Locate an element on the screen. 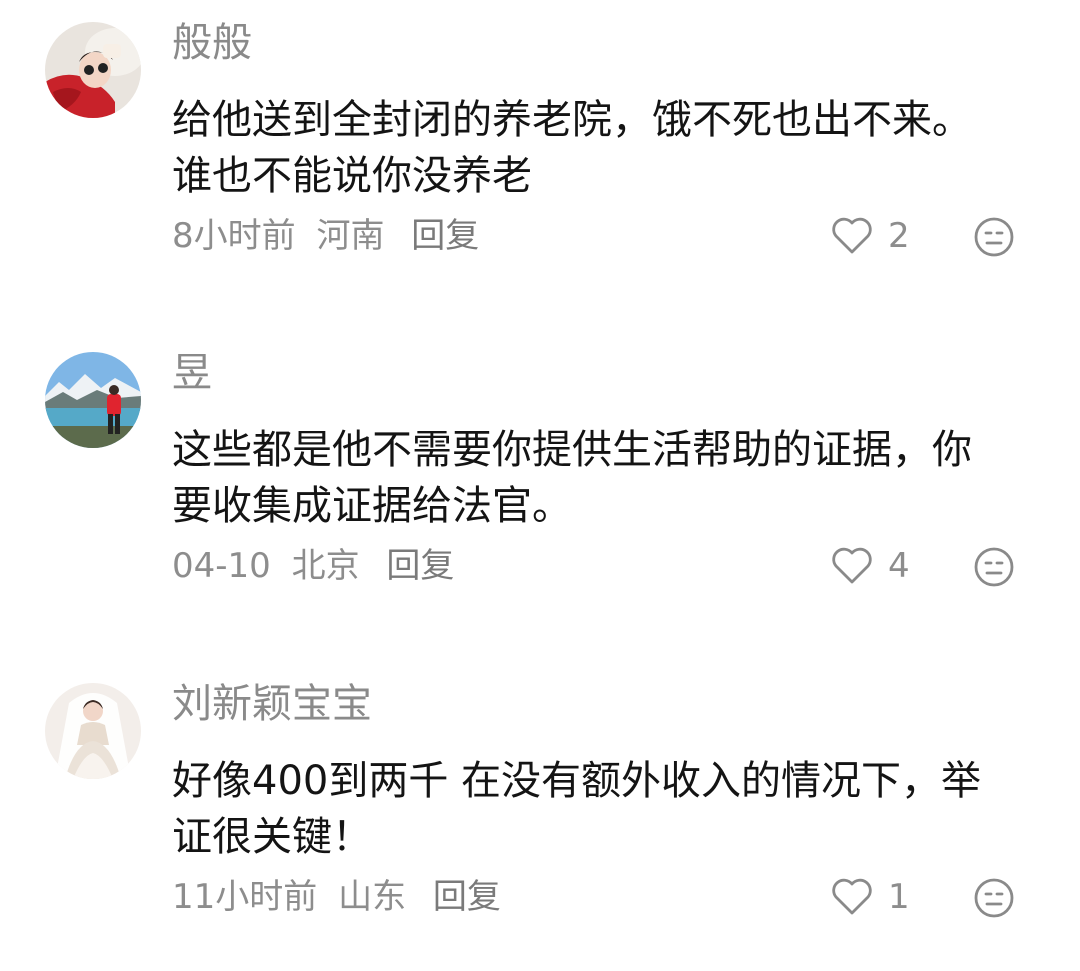 This screenshot has width=1080, height=971. comment-time: 8小时前 is located at coordinates (234, 236).